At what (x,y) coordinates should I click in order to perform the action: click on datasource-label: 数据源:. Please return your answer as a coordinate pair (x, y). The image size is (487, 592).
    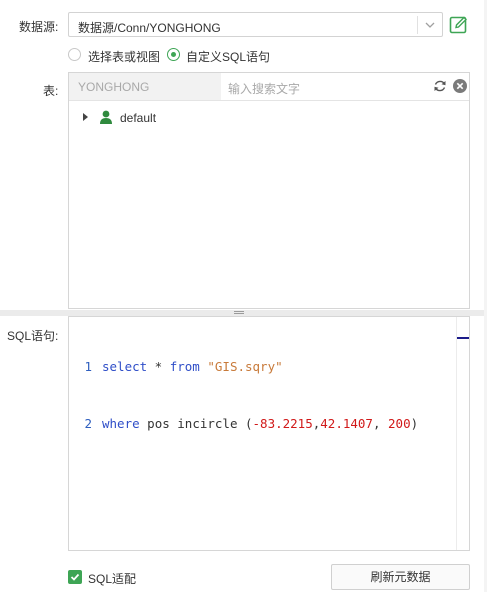
    Looking at the image, I should click on (39, 27).